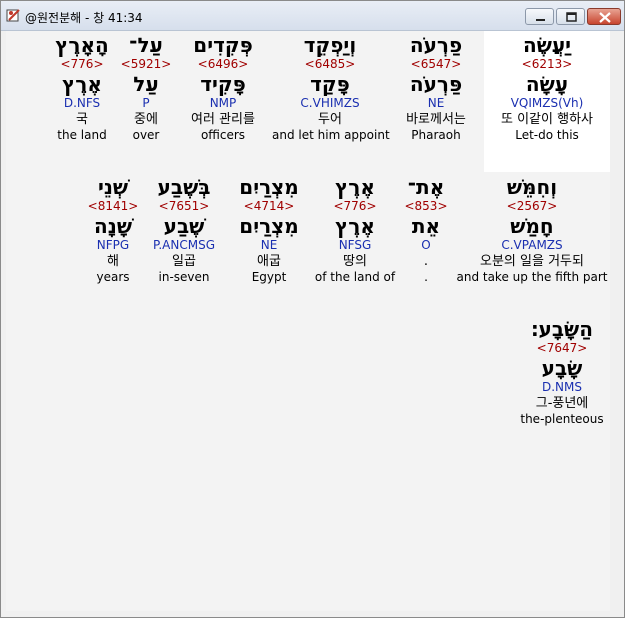 Image resolution: width=625 pixels, height=618 pixels. What do you see at coordinates (330, 84) in the screenshot?
I see `lemma: פָּקַד` at bounding box center [330, 84].